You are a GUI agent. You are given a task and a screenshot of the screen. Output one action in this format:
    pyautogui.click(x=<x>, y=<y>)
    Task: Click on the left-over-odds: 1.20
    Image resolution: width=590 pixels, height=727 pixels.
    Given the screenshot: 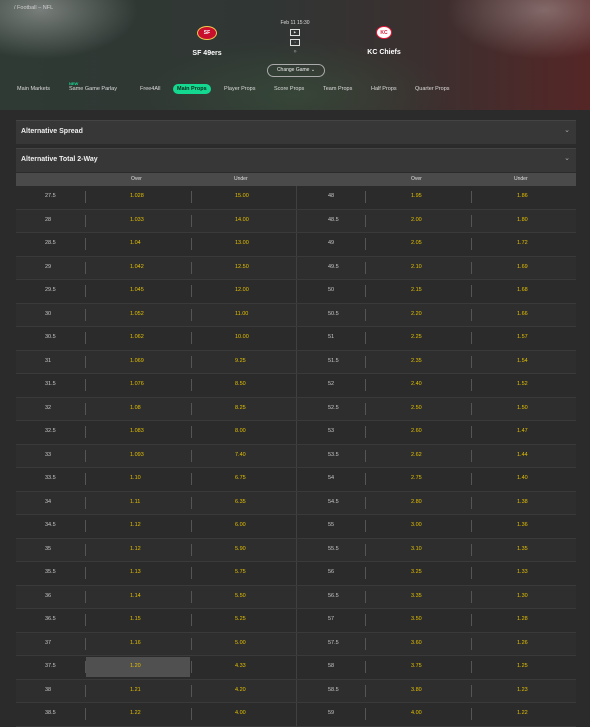 What is the action you would take?
    pyautogui.click(x=135, y=666)
    